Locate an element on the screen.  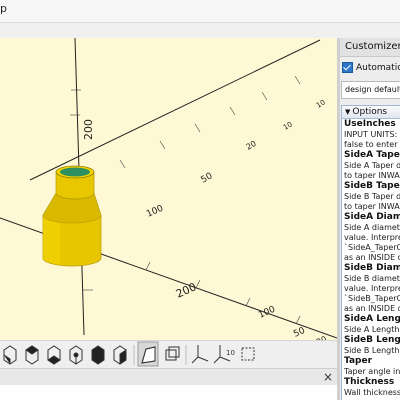
param-description: `SideB_TaperO is located at coordinates (372, 298).